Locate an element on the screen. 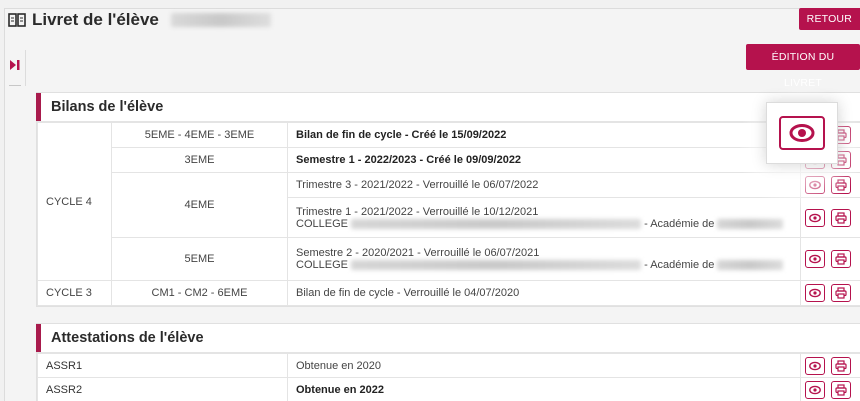 The width and height of the screenshot is (860, 401). sidebar-toggle is located at coordinates (15, 68).